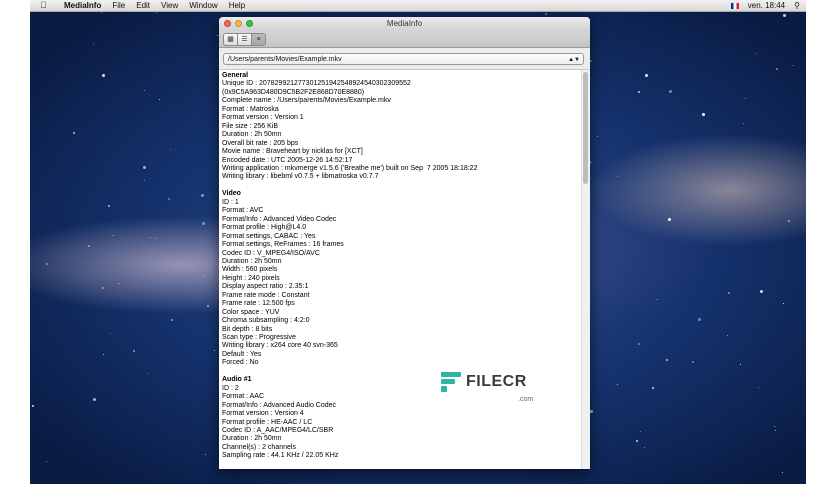  What do you see at coordinates (243, 211) in the screenshot?
I see `report-line: Format : AVC` at bounding box center [243, 211].